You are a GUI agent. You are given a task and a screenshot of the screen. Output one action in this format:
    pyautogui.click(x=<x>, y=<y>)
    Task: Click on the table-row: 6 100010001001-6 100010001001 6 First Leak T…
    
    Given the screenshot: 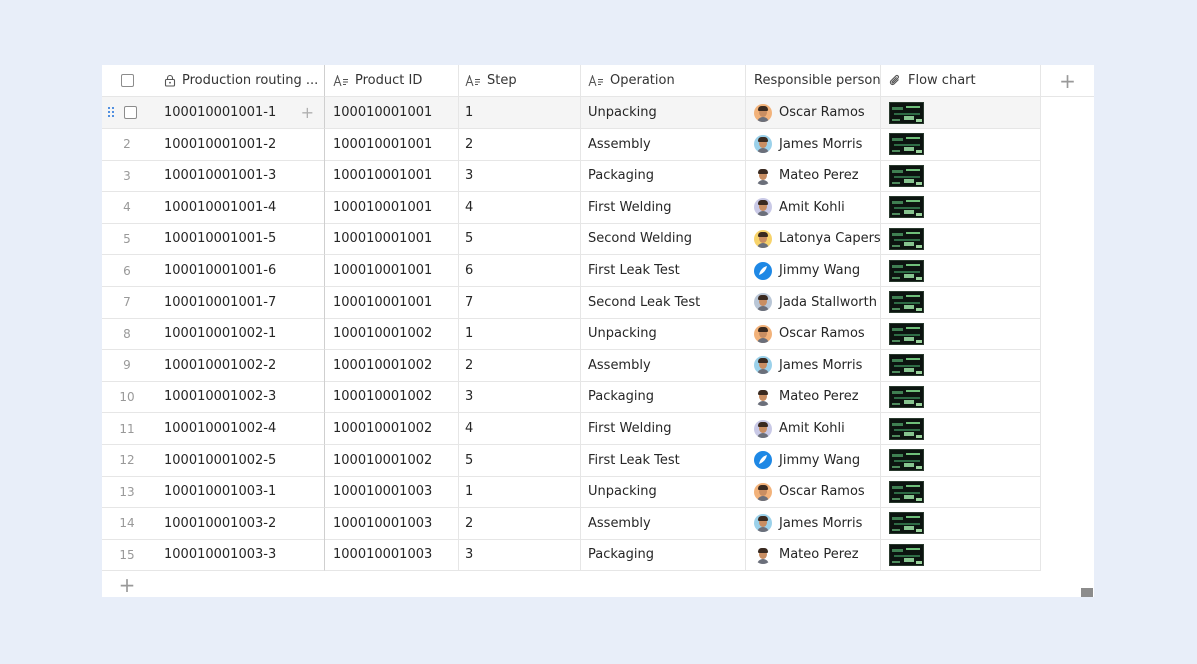 What is the action you would take?
    pyautogui.click(x=571, y=271)
    